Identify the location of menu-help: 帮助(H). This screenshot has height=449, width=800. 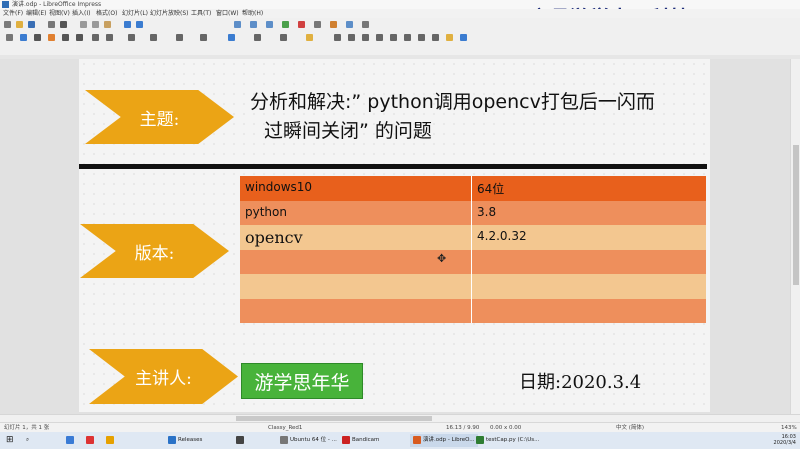
(252, 13).